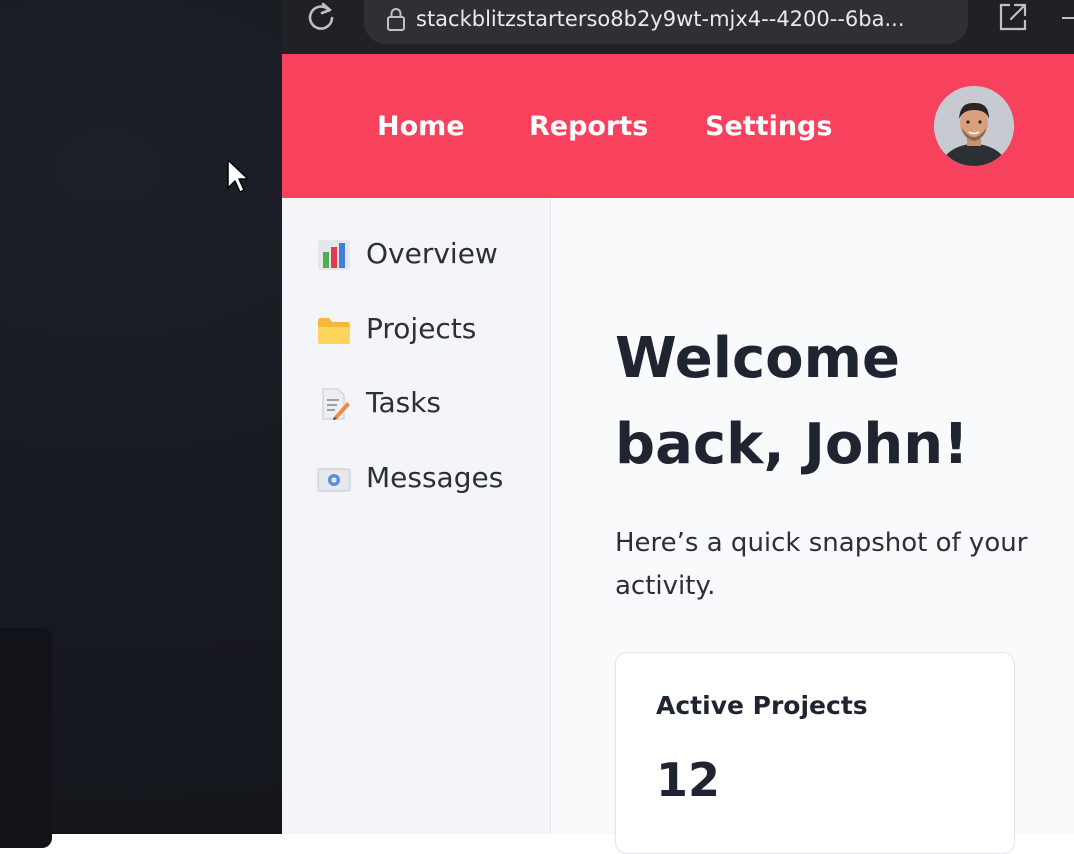  Describe the element at coordinates (238, 176) in the screenshot. I see `mouse-cursor-icon` at that location.